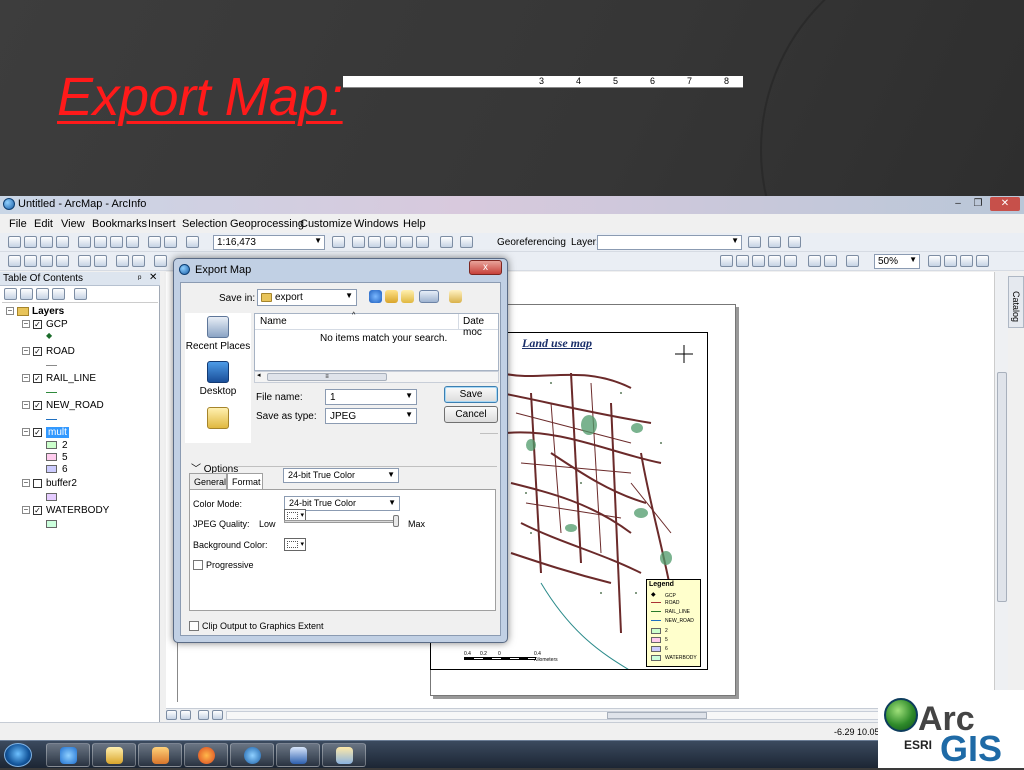  I want to click on dialog-close-button: x, so click(485, 267).